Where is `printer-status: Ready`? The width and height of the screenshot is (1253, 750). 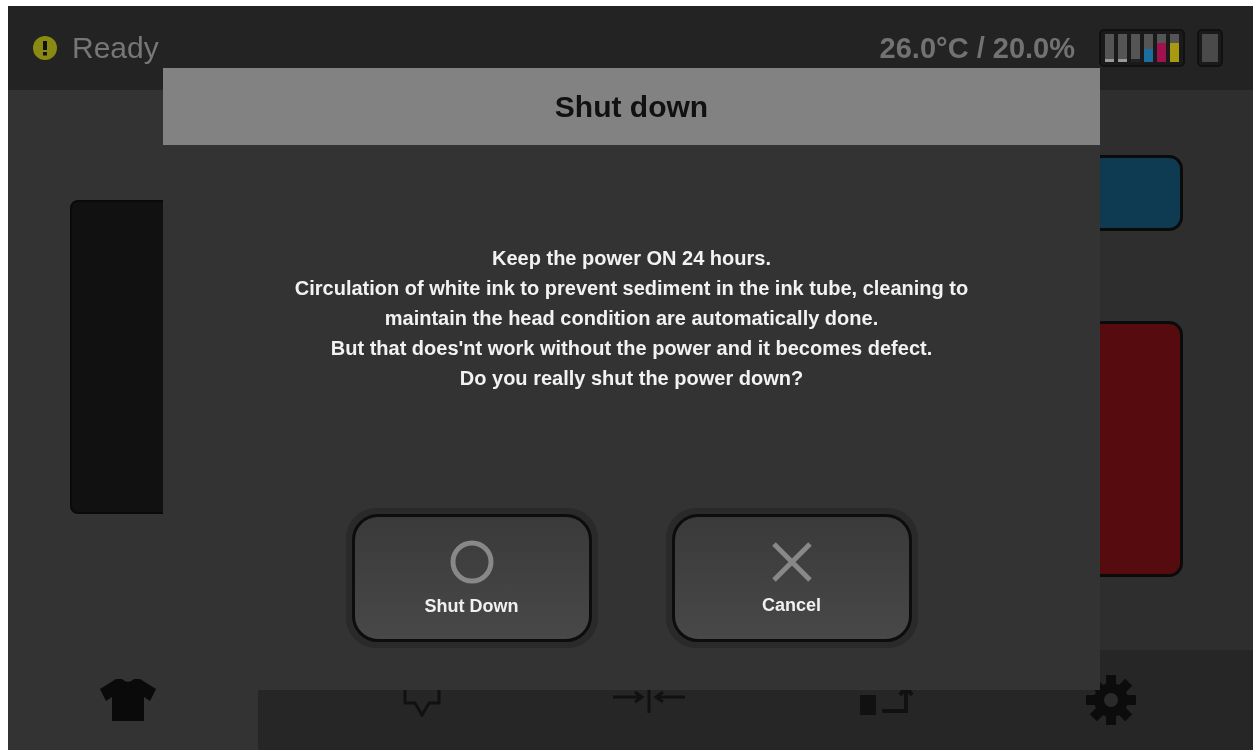 printer-status: Ready is located at coordinates (115, 48).